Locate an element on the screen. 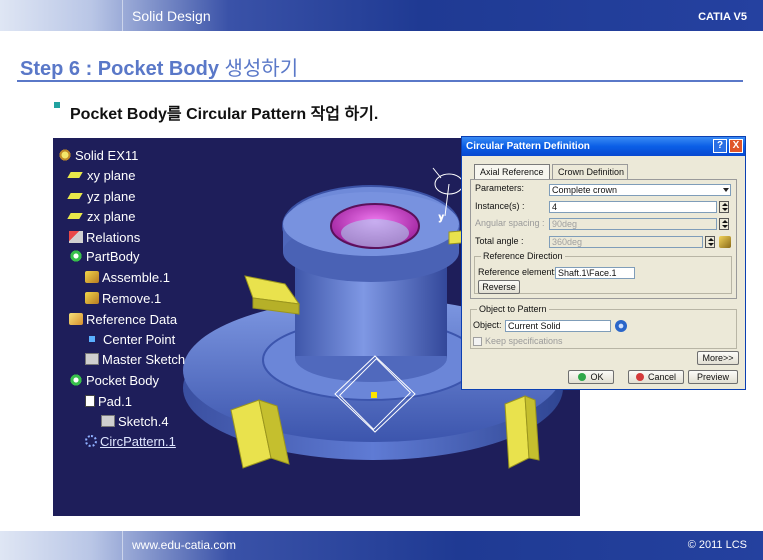 This screenshot has height=560, width=763. tab-crown-definition: Crown Definition is located at coordinates (590, 171).